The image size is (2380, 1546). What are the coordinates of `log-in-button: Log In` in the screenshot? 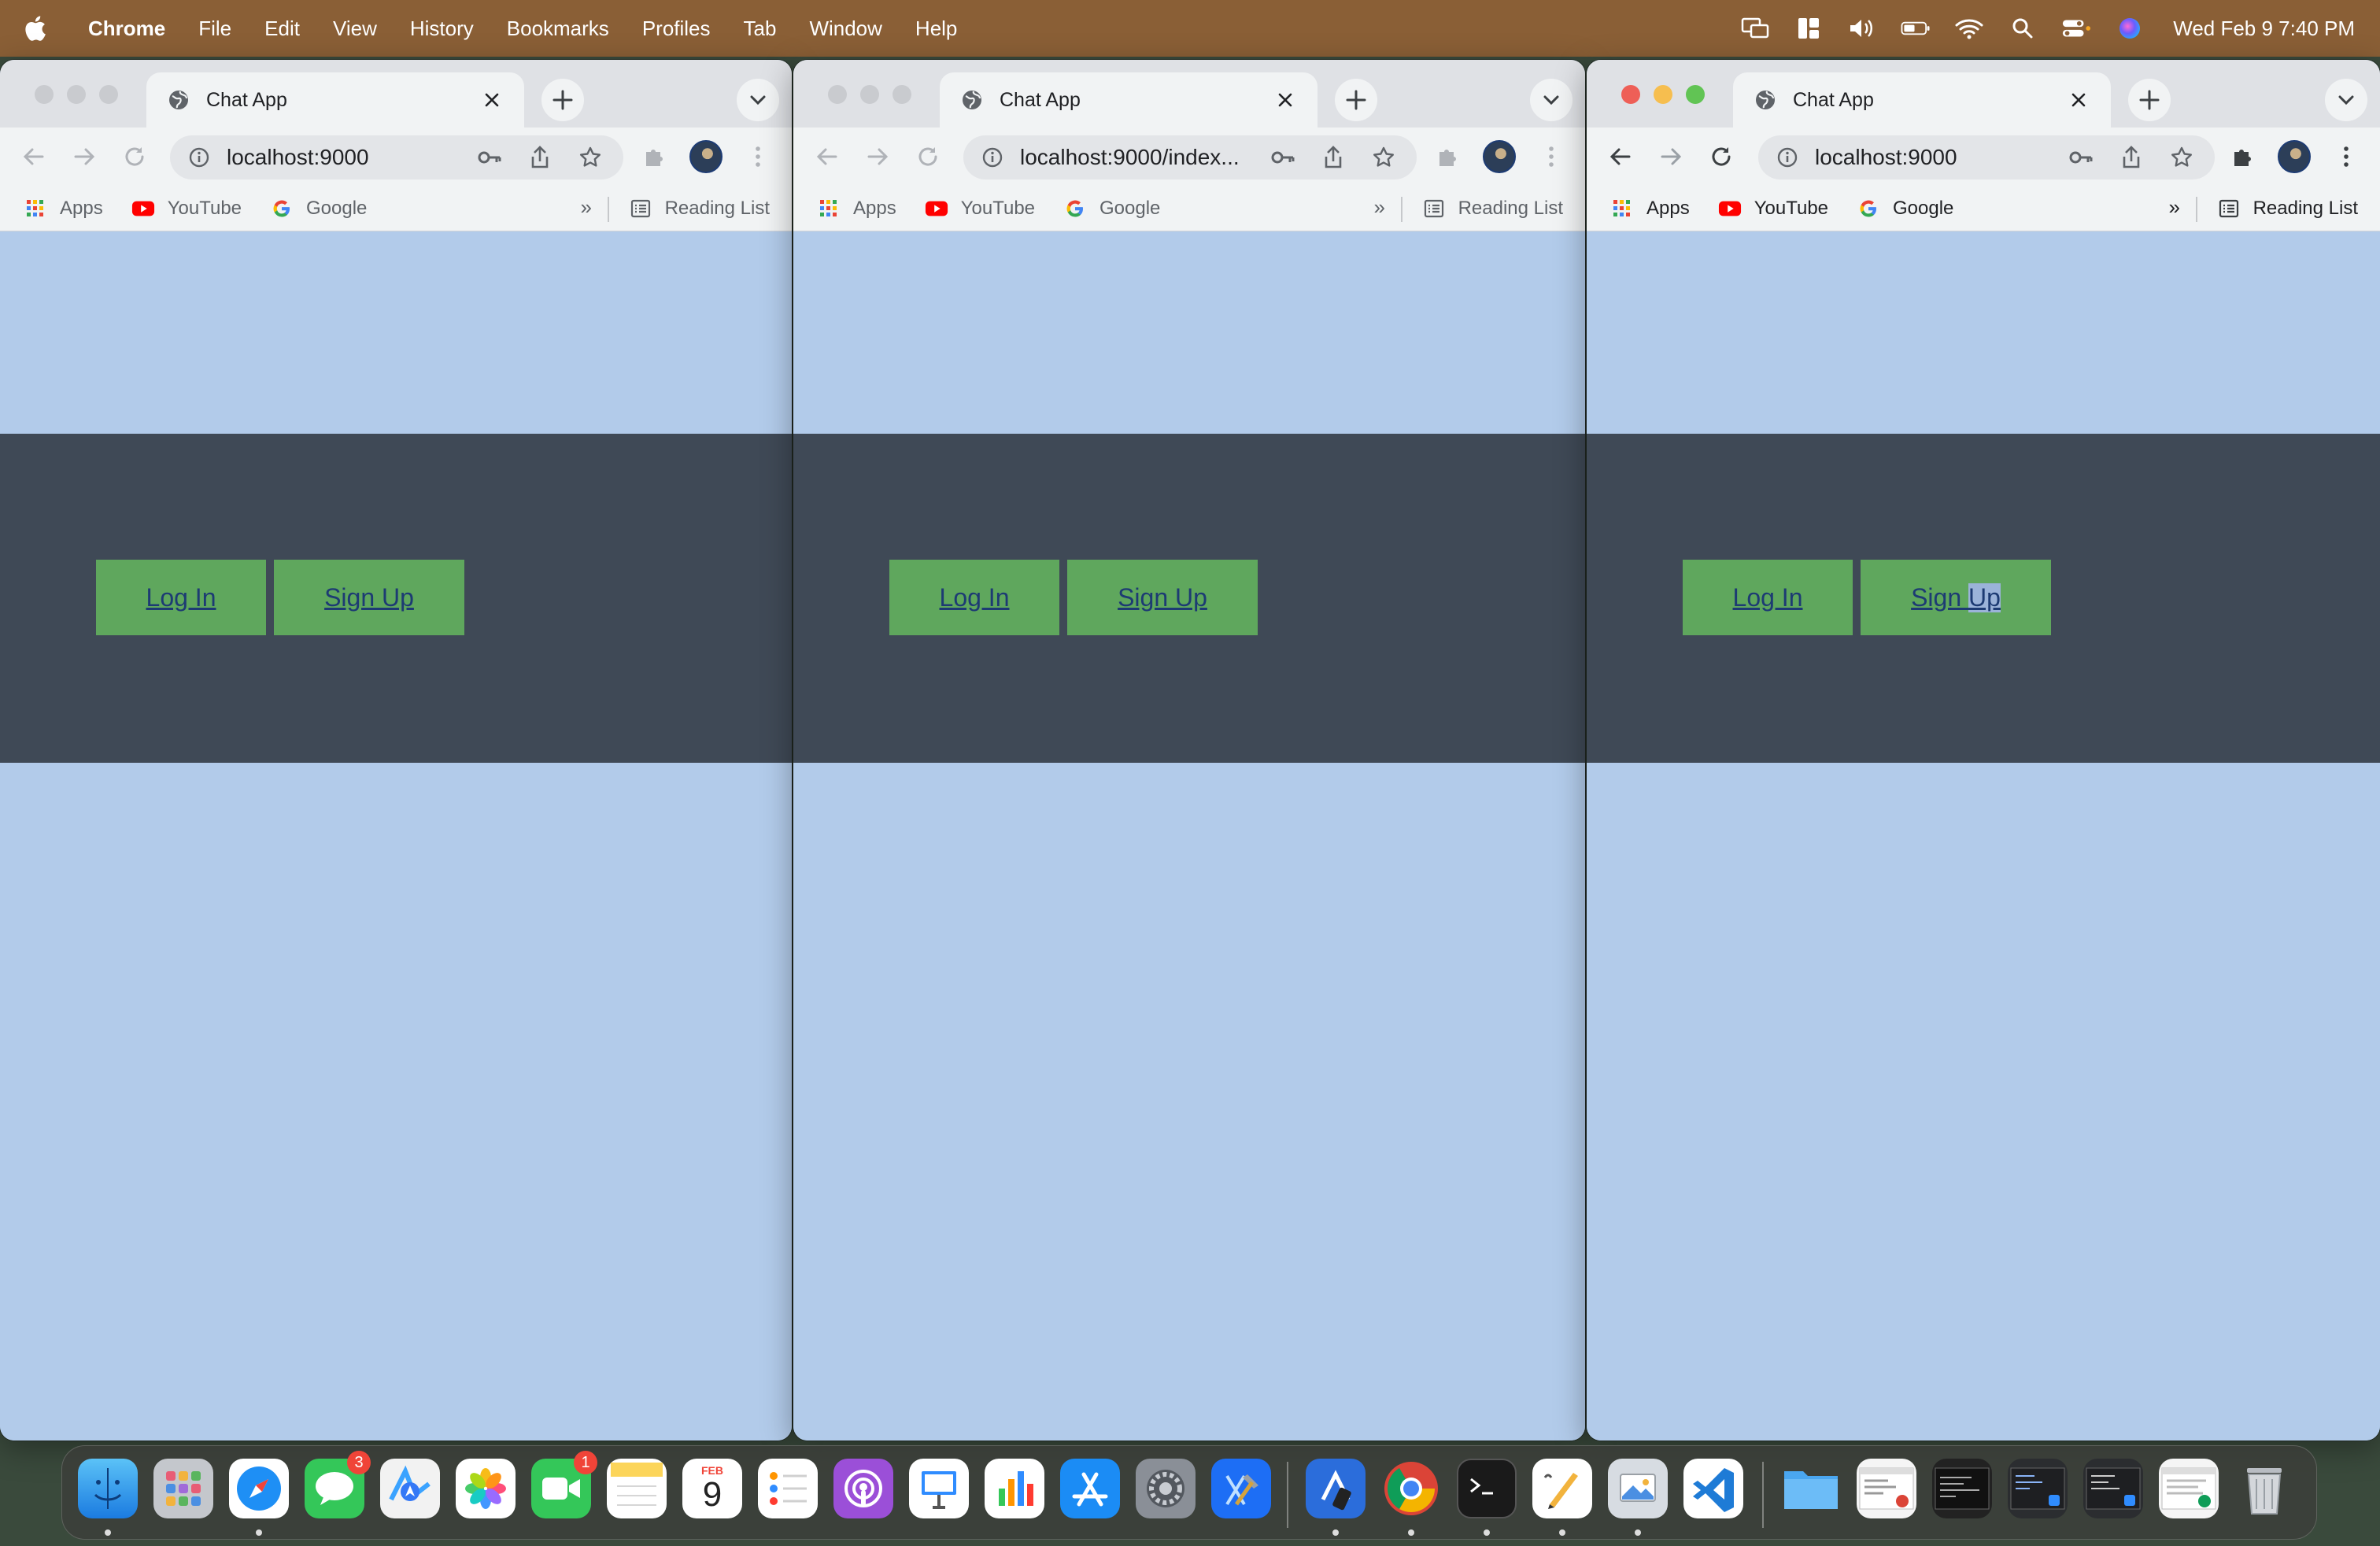 It's located at (1768, 597).